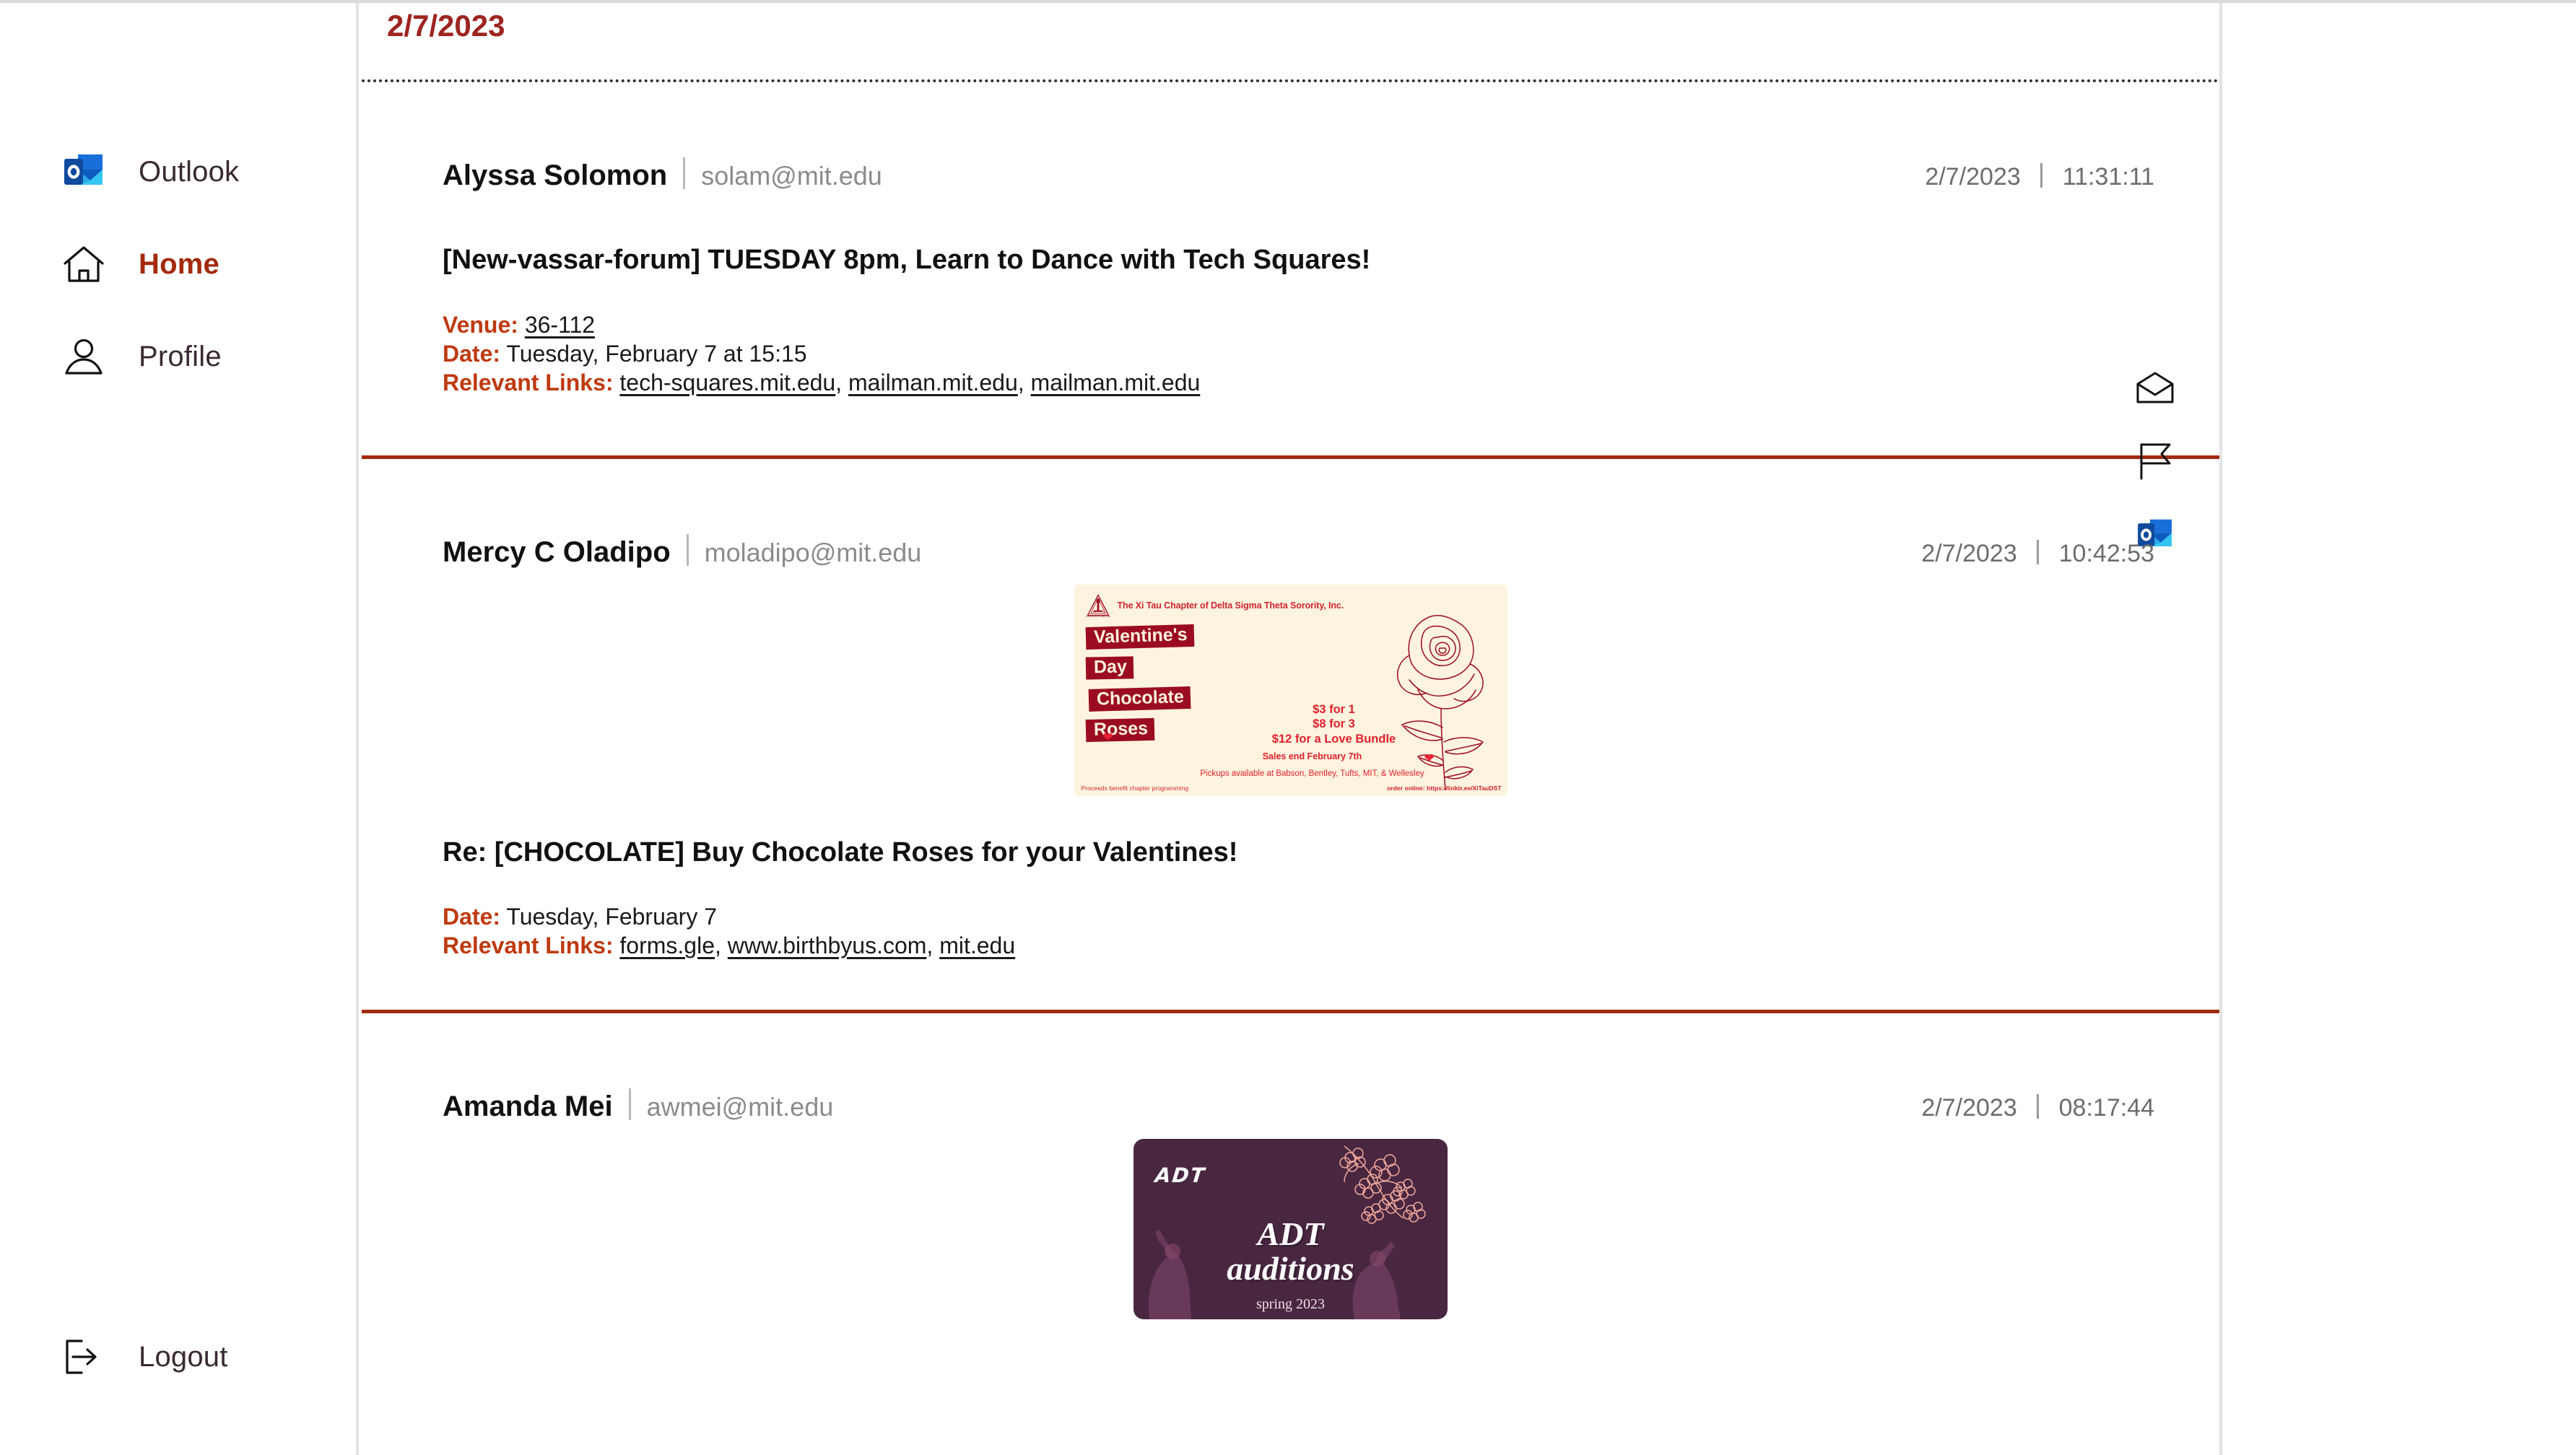  Describe the element at coordinates (933, 383) in the screenshot. I see `relevant-link-2: mailman.mit.edu` at that location.